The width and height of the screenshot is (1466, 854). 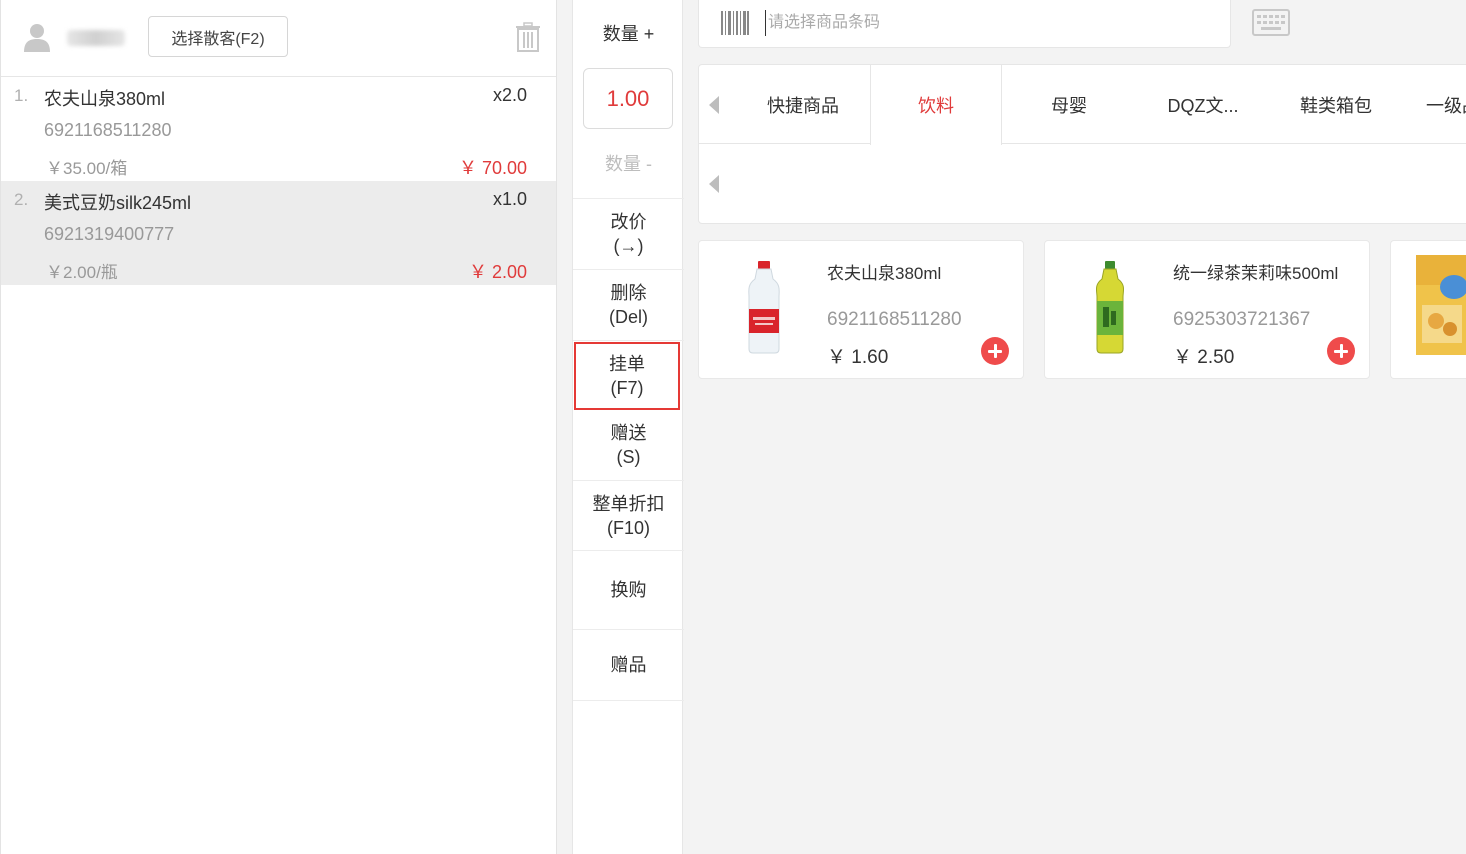 I want to click on item-unit-price: ￥35.00/箱, so click(x=87, y=168).